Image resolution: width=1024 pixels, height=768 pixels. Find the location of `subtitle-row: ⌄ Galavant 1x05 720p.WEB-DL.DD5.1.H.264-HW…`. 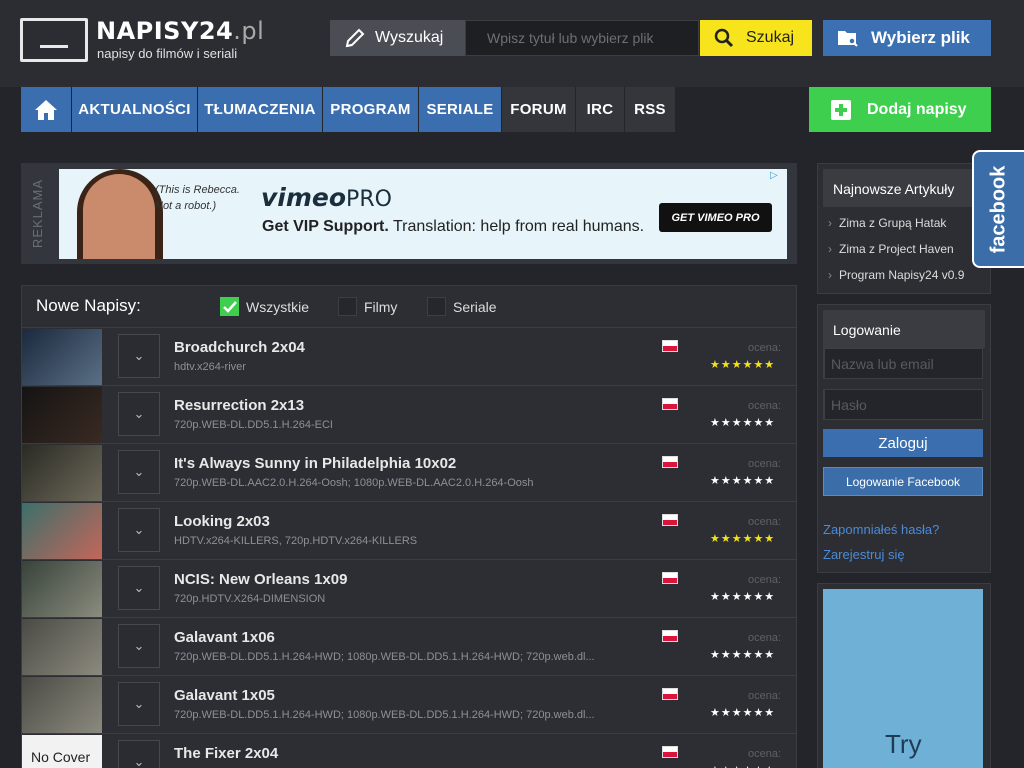

subtitle-row: ⌄ Galavant 1x05 720p.WEB-DL.DD5.1.H.264-HW… is located at coordinates (409, 704).